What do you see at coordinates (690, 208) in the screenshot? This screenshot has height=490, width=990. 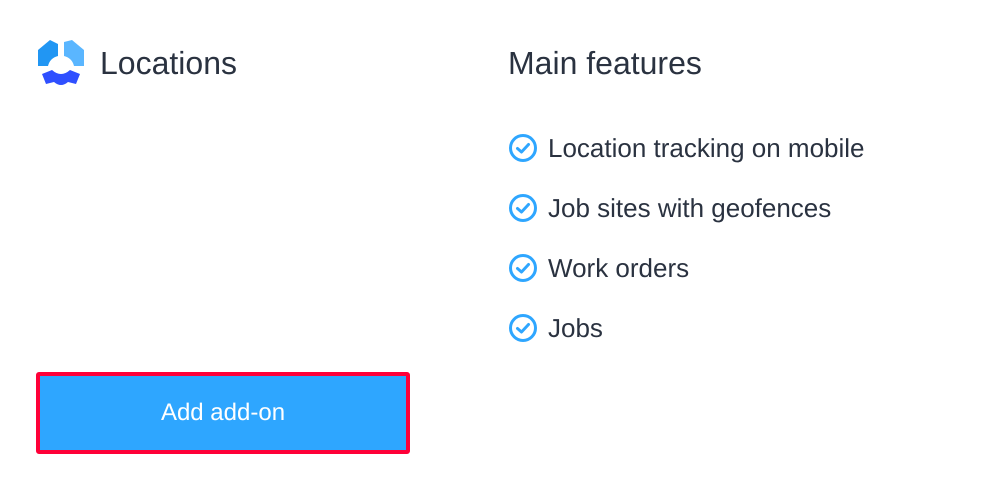 I see `feature-label: Job sites with geofences` at bounding box center [690, 208].